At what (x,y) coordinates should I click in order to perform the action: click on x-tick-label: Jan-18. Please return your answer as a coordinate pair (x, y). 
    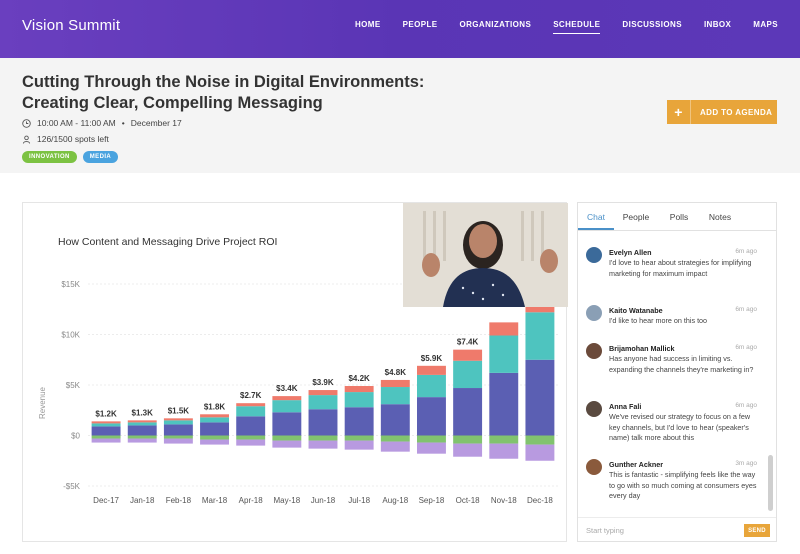
    Looking at the image, I should click on (142, 500).